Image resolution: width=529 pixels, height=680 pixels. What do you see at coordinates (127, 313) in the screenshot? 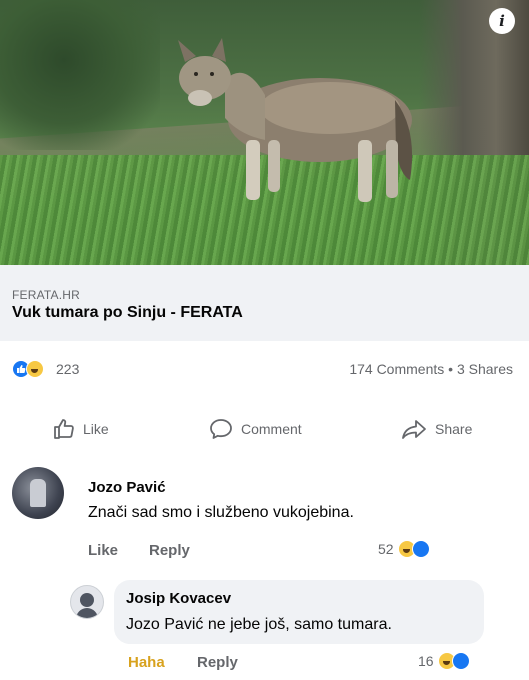
I see `link-title: Vuk tumara po Sinju - FERATA` at bounding box center [127, 313].